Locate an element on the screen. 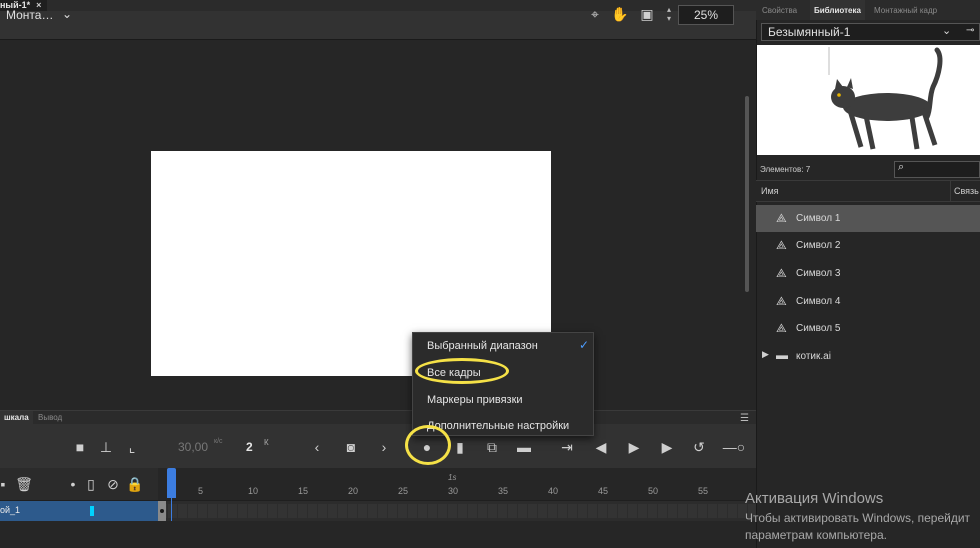 The width and height of the screenshot is (980, 548). cat-illustration is located at coordinates (885, 98).